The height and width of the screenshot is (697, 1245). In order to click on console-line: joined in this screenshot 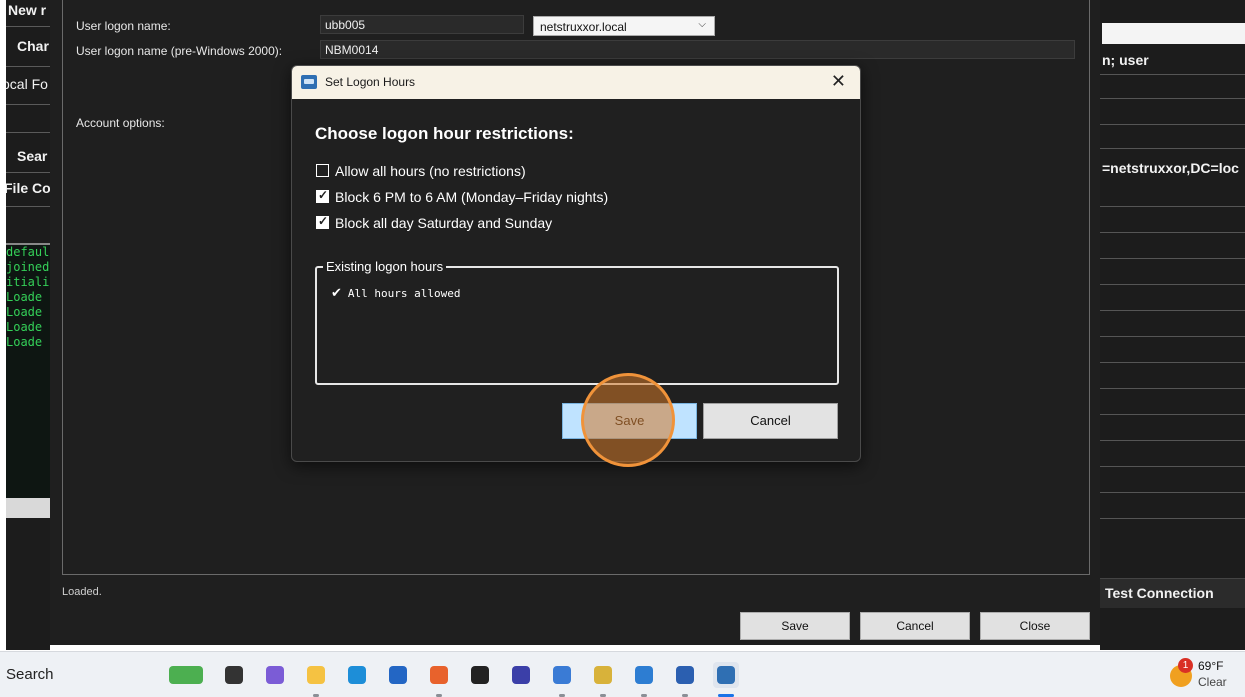, I will do `click(28, 267)`.